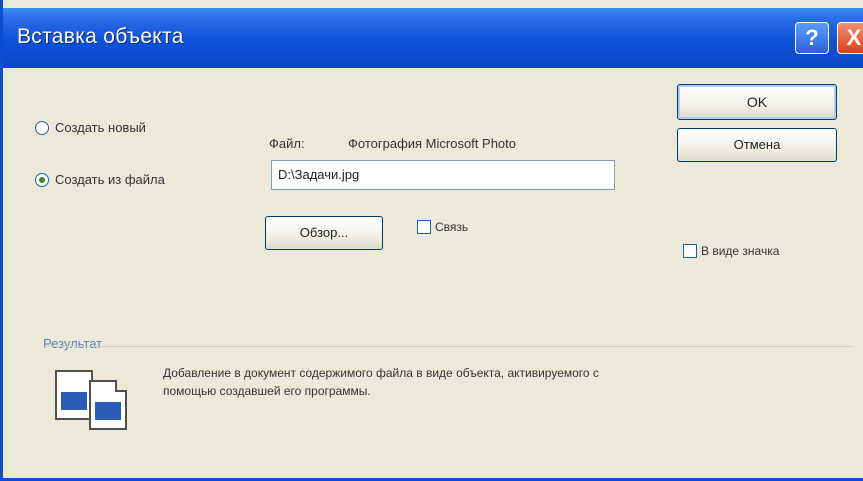 The height and width of the screenshot is (481, 863). Describe the element at coordinates (690, 251) in the screenshot. I see `display-as-icon-checkbox` at that location.